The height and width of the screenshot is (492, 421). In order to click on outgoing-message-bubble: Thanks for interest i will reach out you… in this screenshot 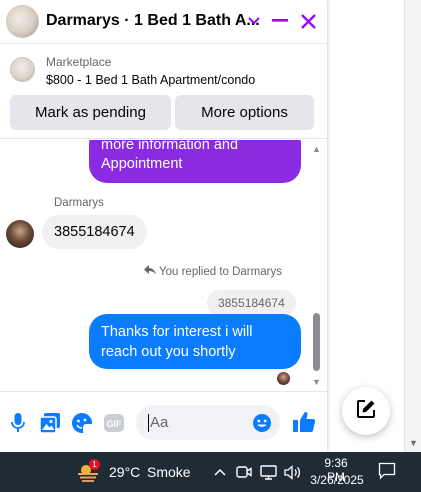, I will do `click(195, 341)`.